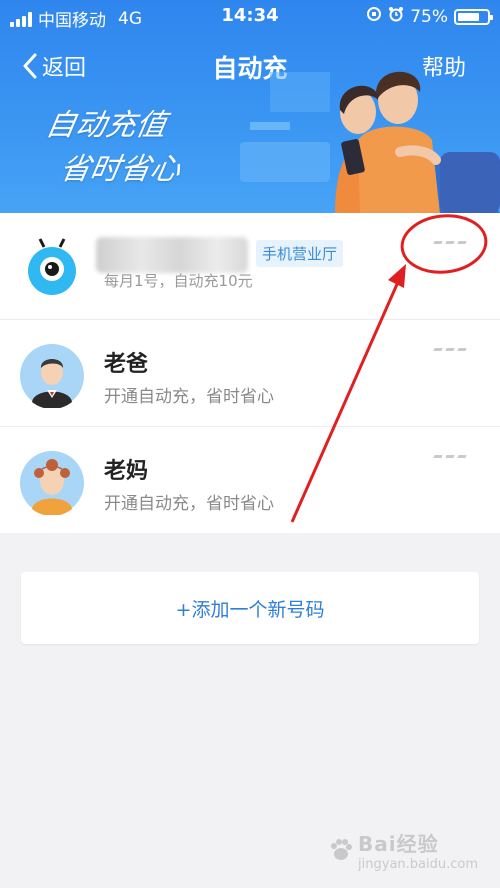 The image size is (500, 888). I want to click on alarm-icon, so click(396, 16).